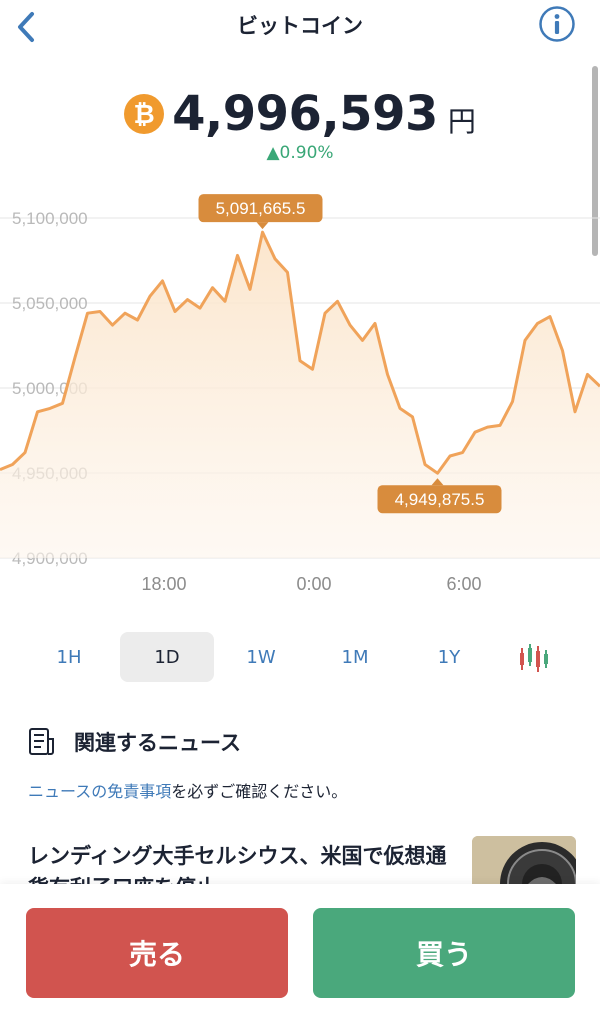 The width and height of the screenshot is (600, 1024). I want to click on candlestick-toggle, so click(536, 658).